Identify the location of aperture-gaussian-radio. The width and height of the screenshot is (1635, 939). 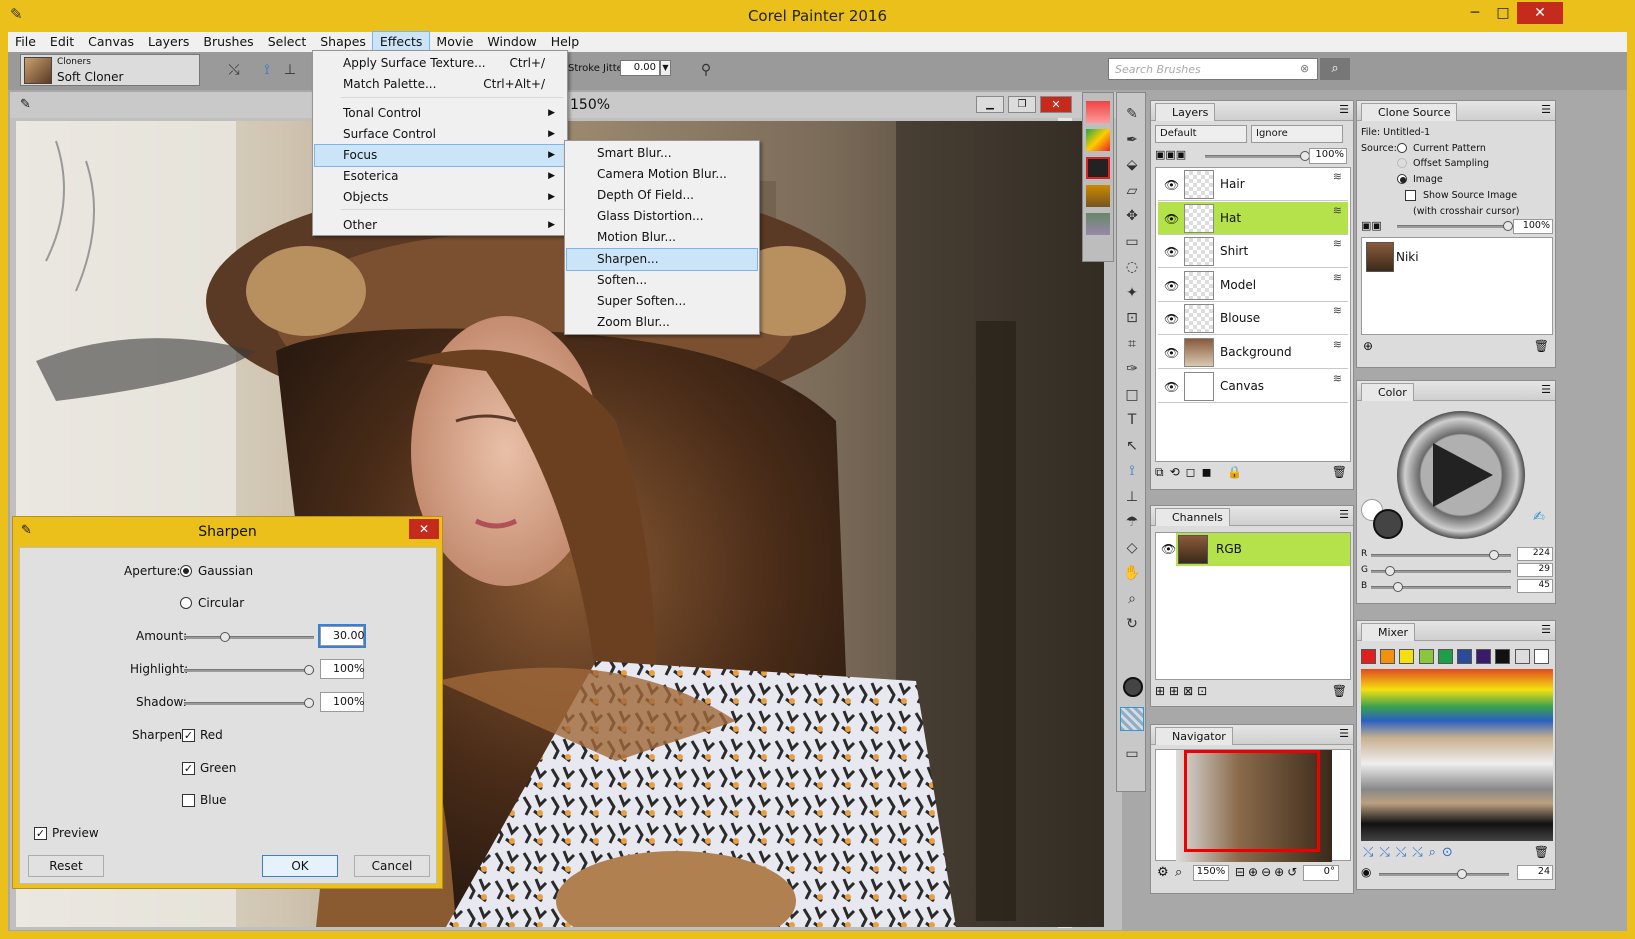
(186, 571).